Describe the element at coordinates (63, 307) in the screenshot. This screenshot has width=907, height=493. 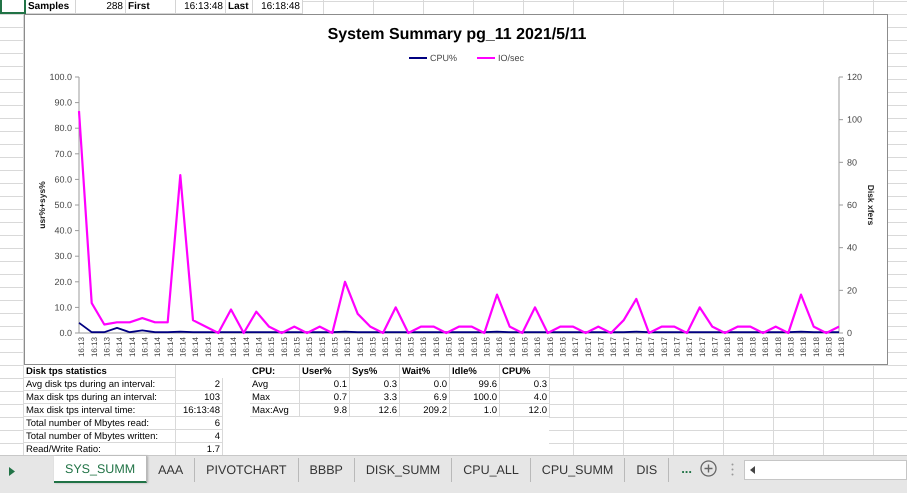
I see `y-axis-tick-label: 10.0` at that location.